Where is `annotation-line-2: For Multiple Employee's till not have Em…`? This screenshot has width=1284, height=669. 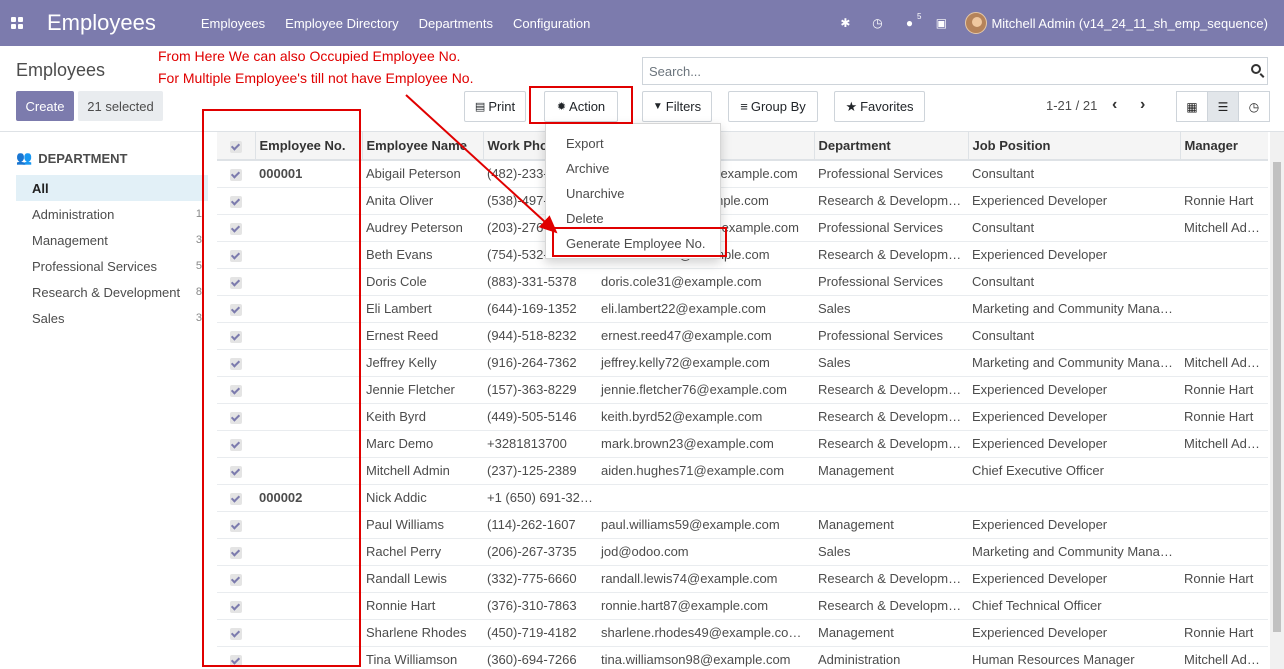
annotation-line-2: For Multiple Employee's till not have Em… is located at coordinates (316, 78).